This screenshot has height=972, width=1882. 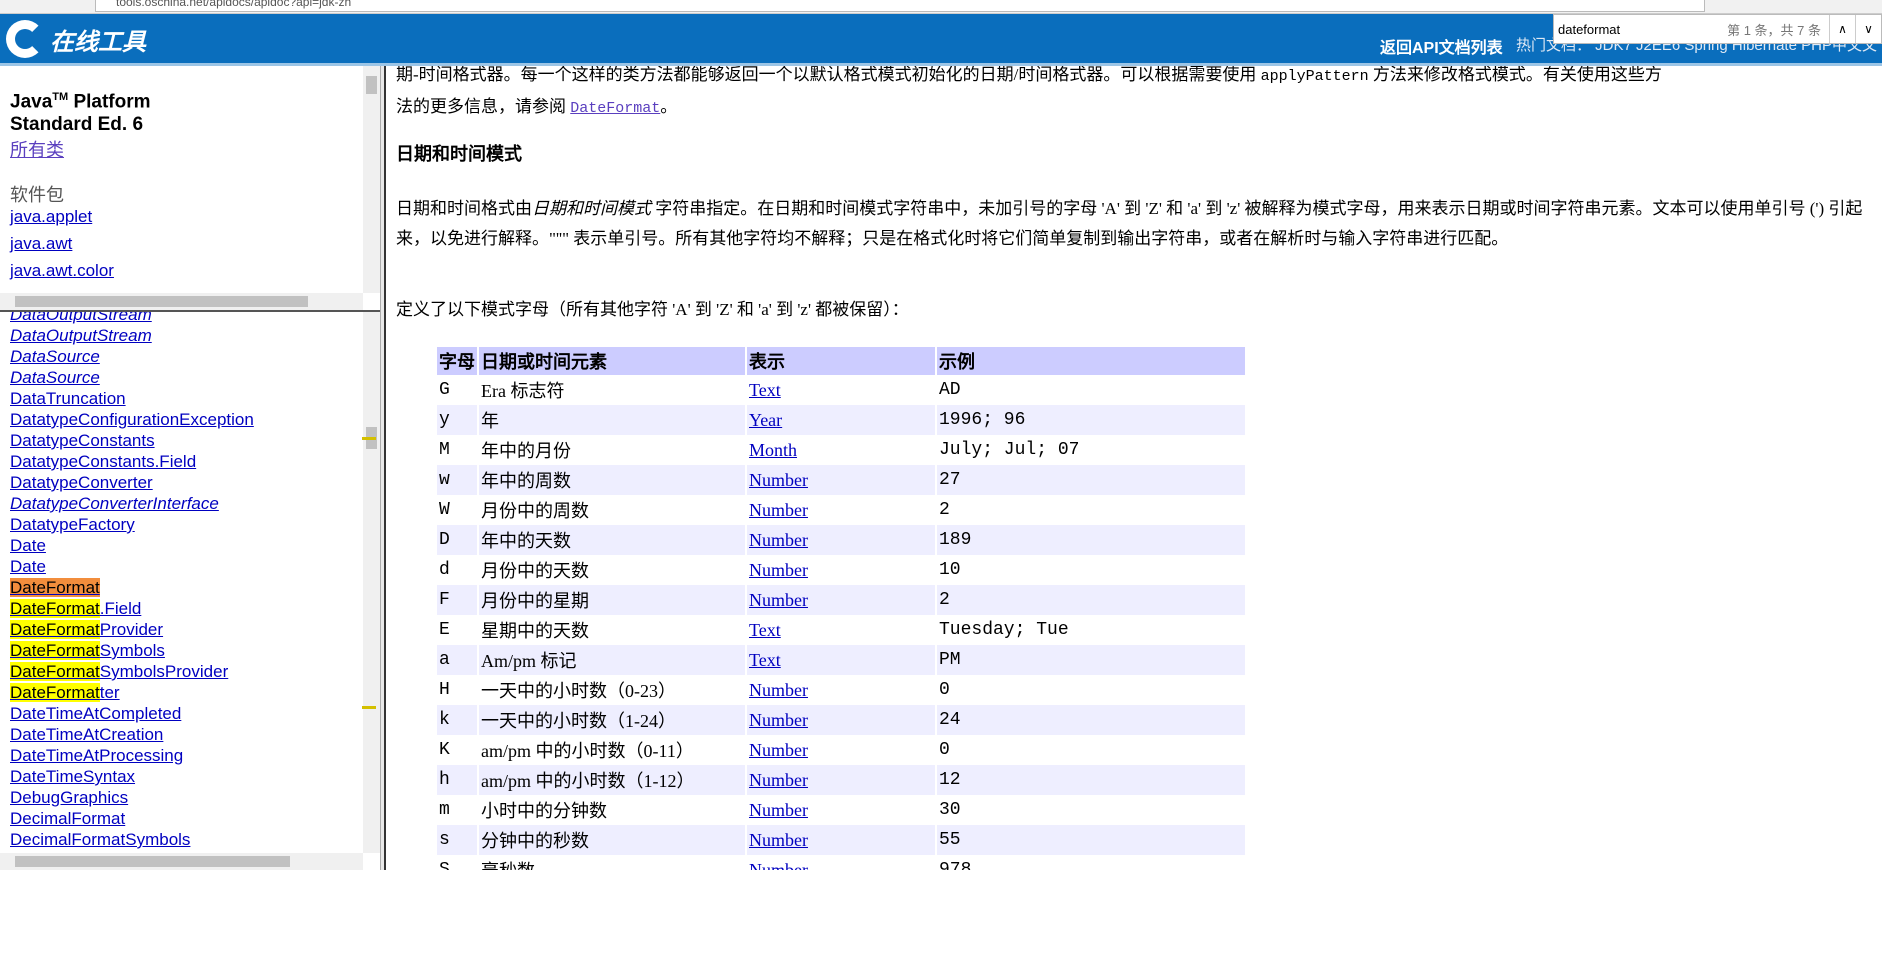 What do you see at coordinates (841, 510) in the screenshot?
I see `table-row: W 月份中的周数 Number 2` at bounding box center [841, 510].